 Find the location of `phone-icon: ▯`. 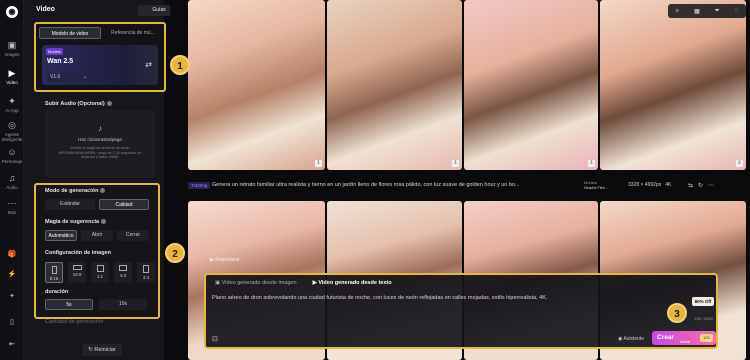

phone-icon: ▯ is located at coordinates (12, 322).